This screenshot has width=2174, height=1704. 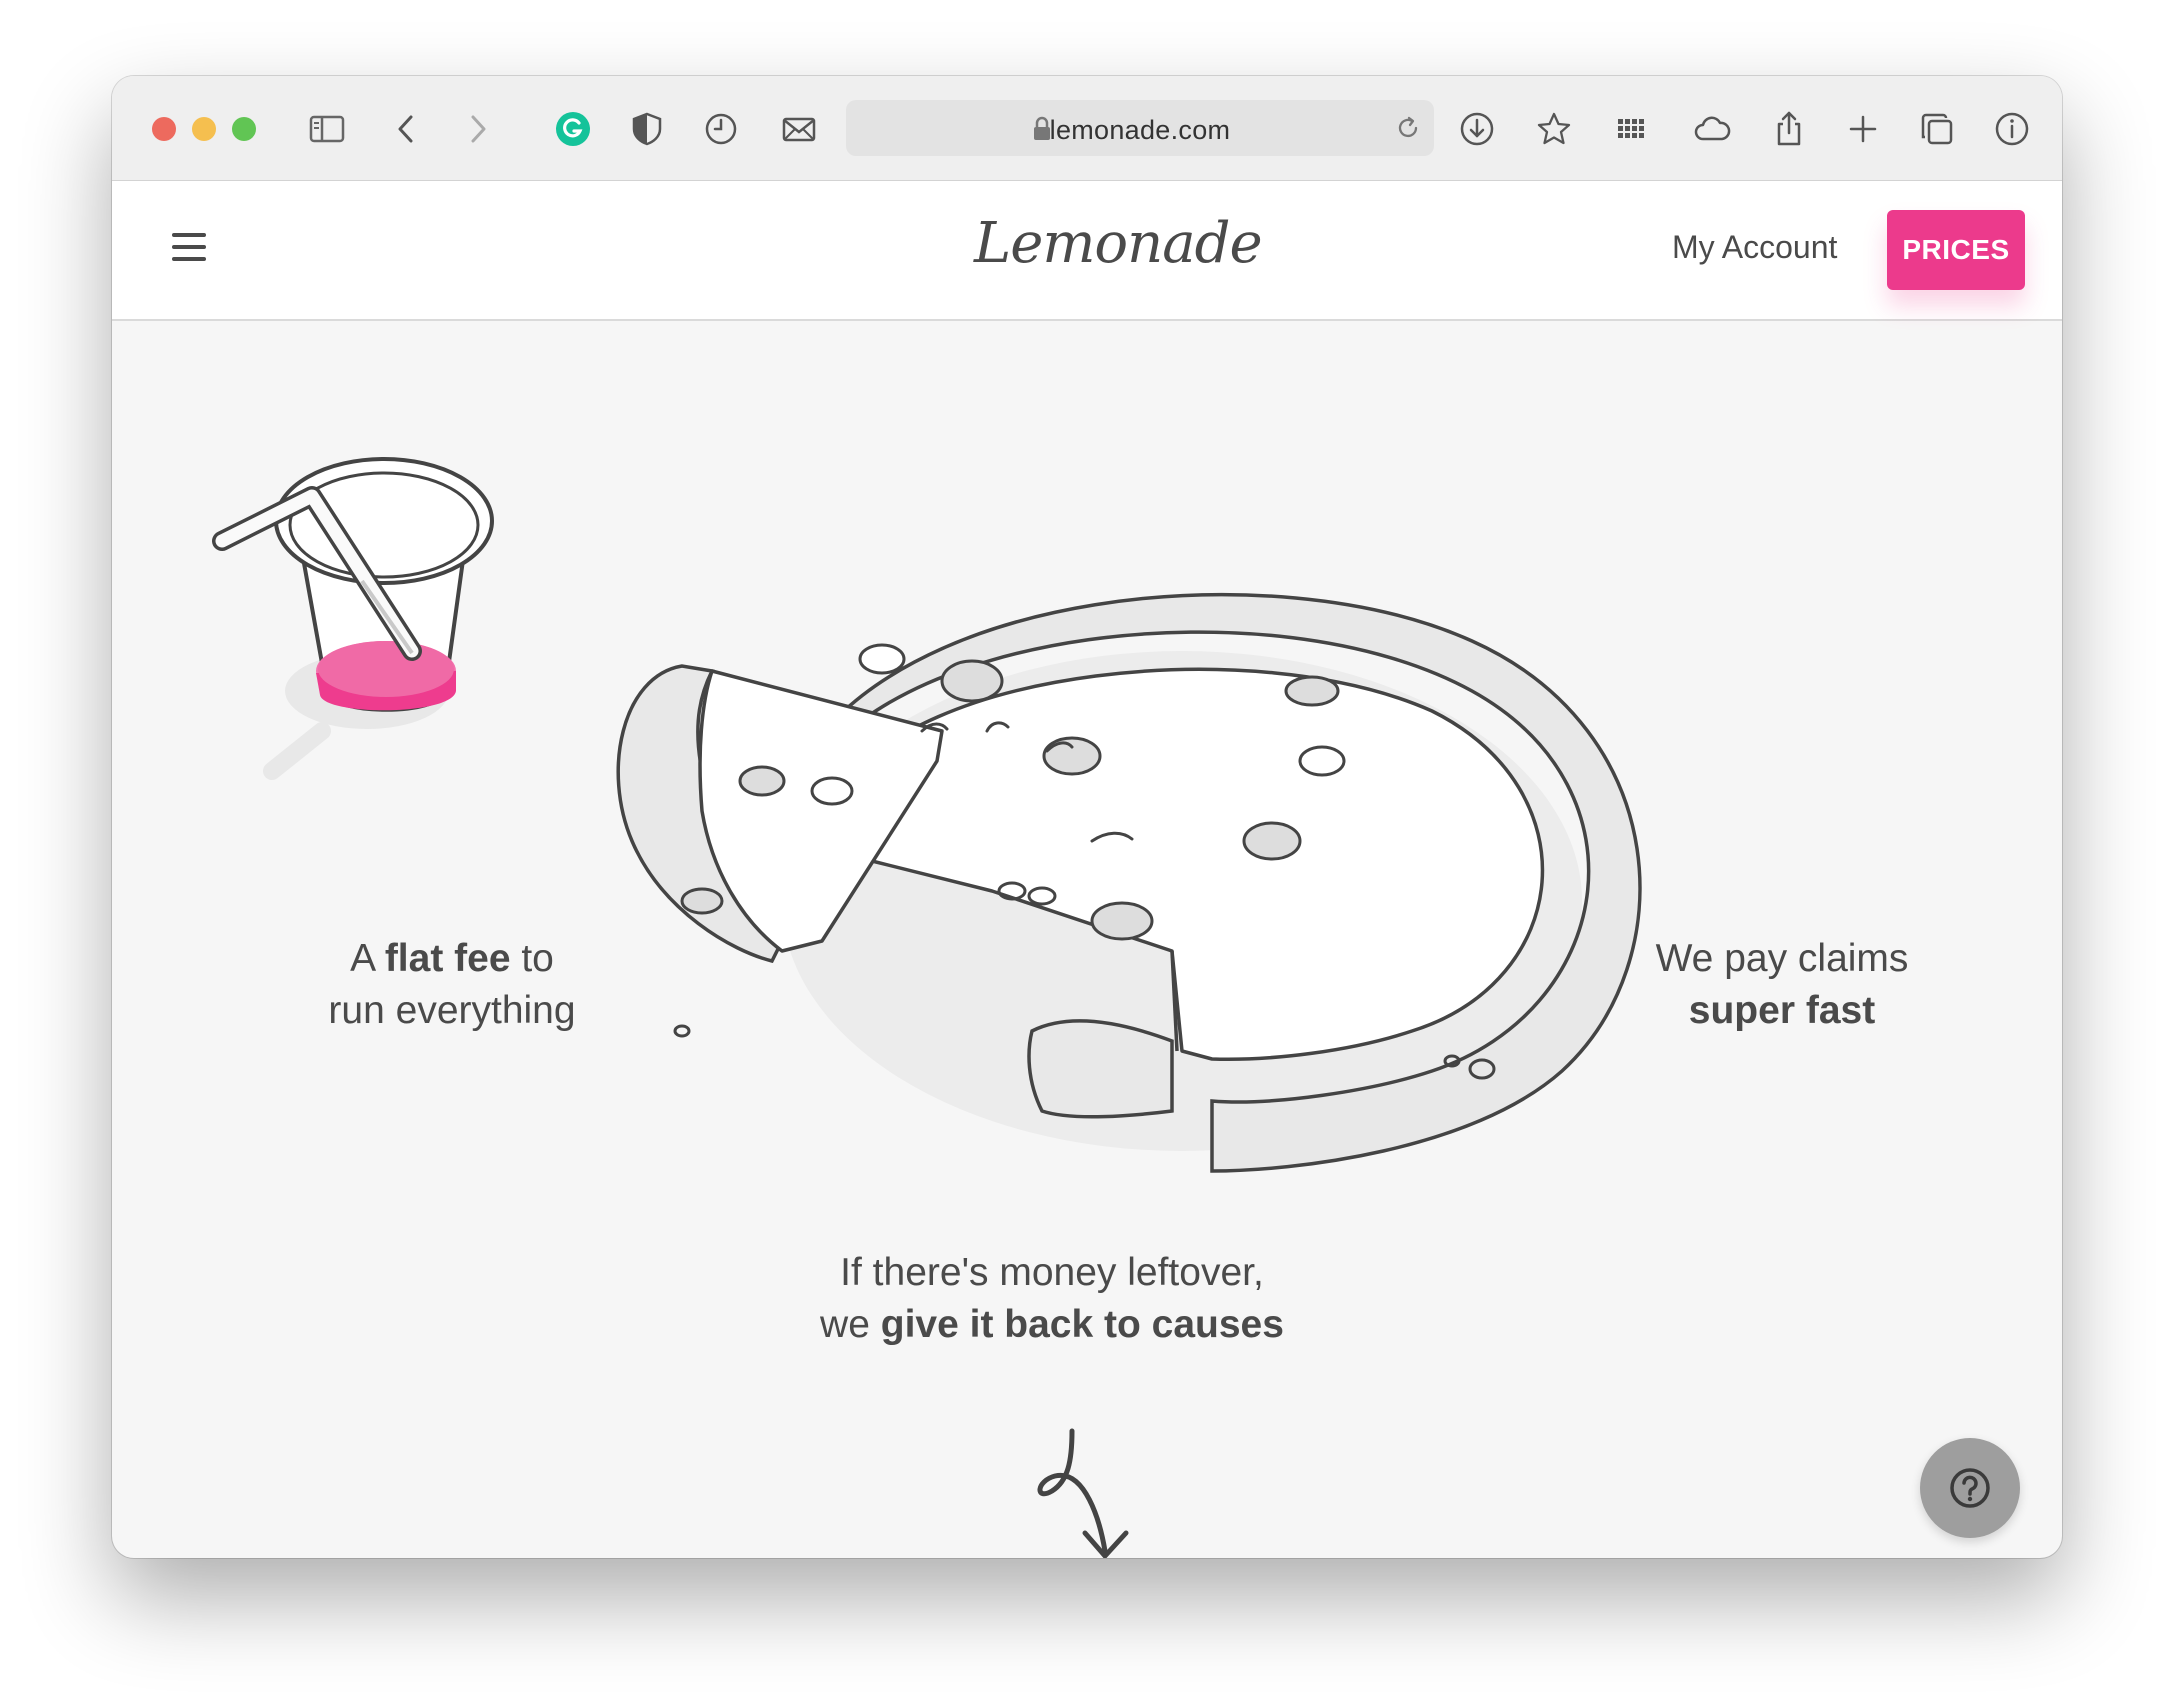 What do you see at coordinates (1782, 1010) in the screenshot?
I see `caption-claims-bold: super fast` at bounding box center [1782, 1010].